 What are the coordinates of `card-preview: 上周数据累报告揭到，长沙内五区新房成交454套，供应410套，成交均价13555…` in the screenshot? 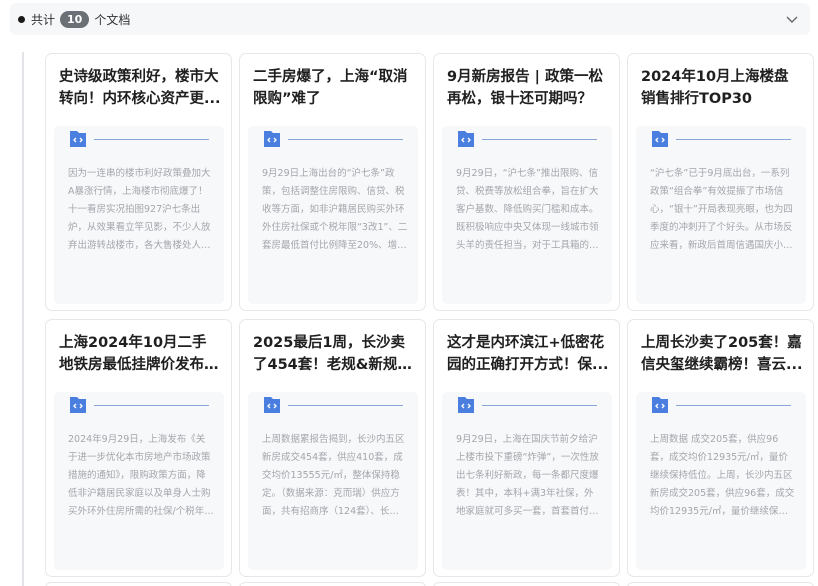 It's located at (333, 481).